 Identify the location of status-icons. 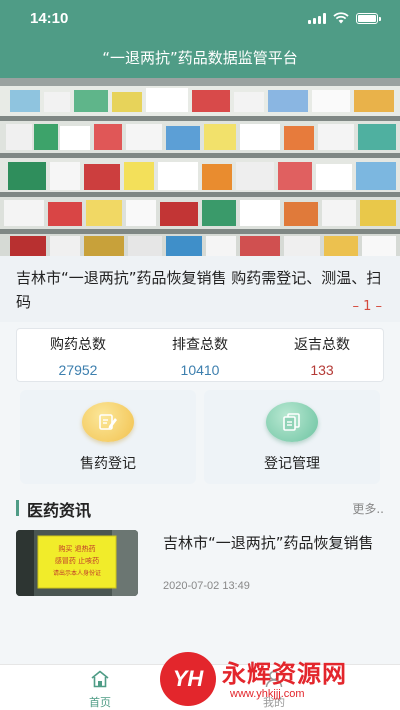
(344, 18).